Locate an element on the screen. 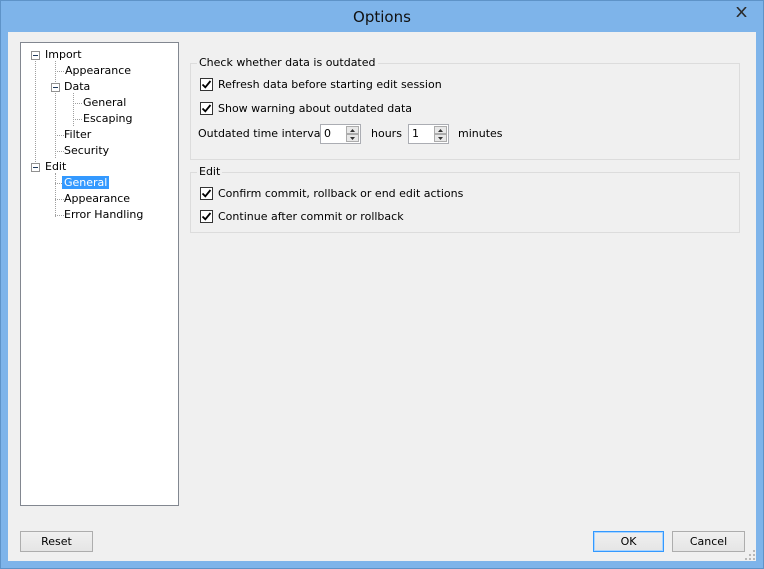 The height and width of the screenshot is (569, 764). minutes-spinner: 1 is located at coordinates (428, 134).